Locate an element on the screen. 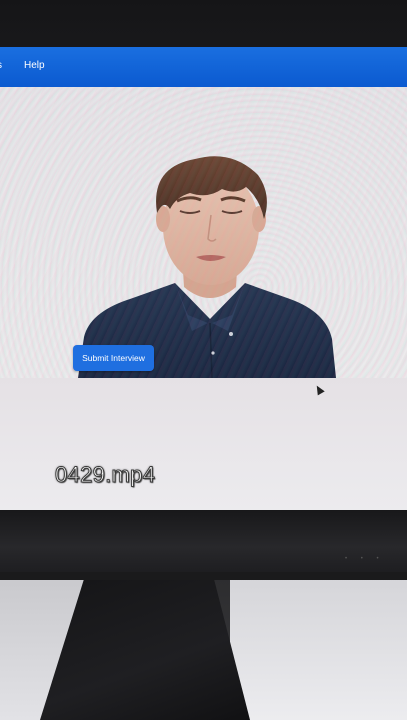 This screenshot has width=407, height=720. menu-item-partial: s is located at coordinates (1, 65).